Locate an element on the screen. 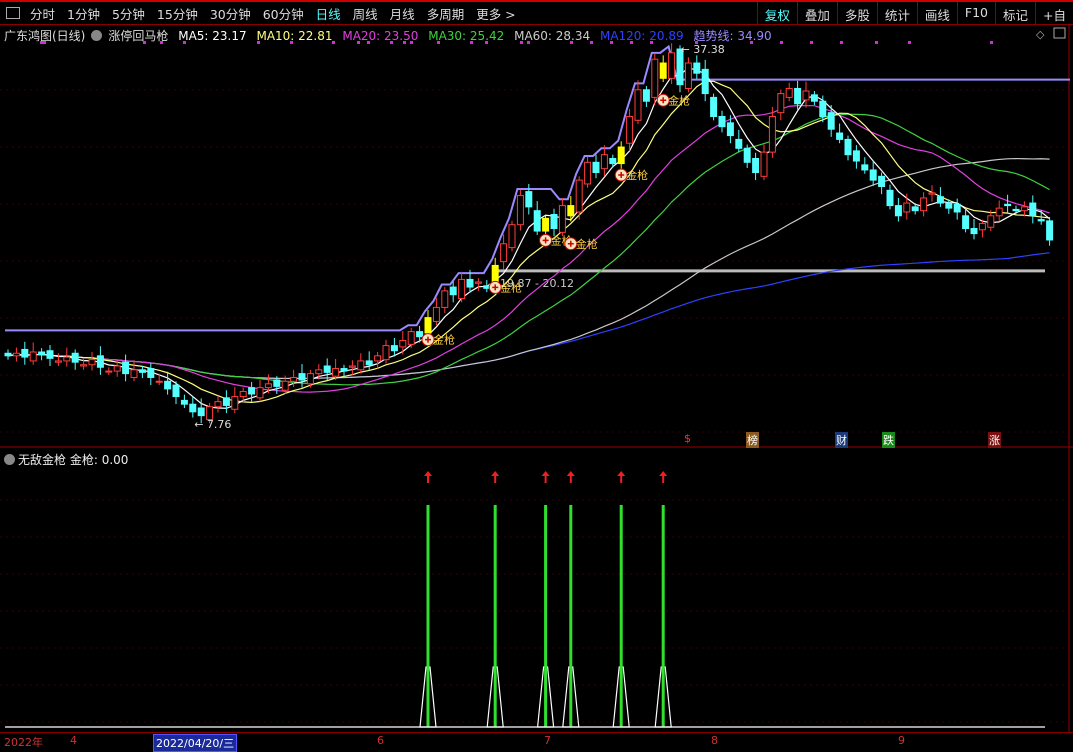  panel-icon is located at coordinates (1059, 33).